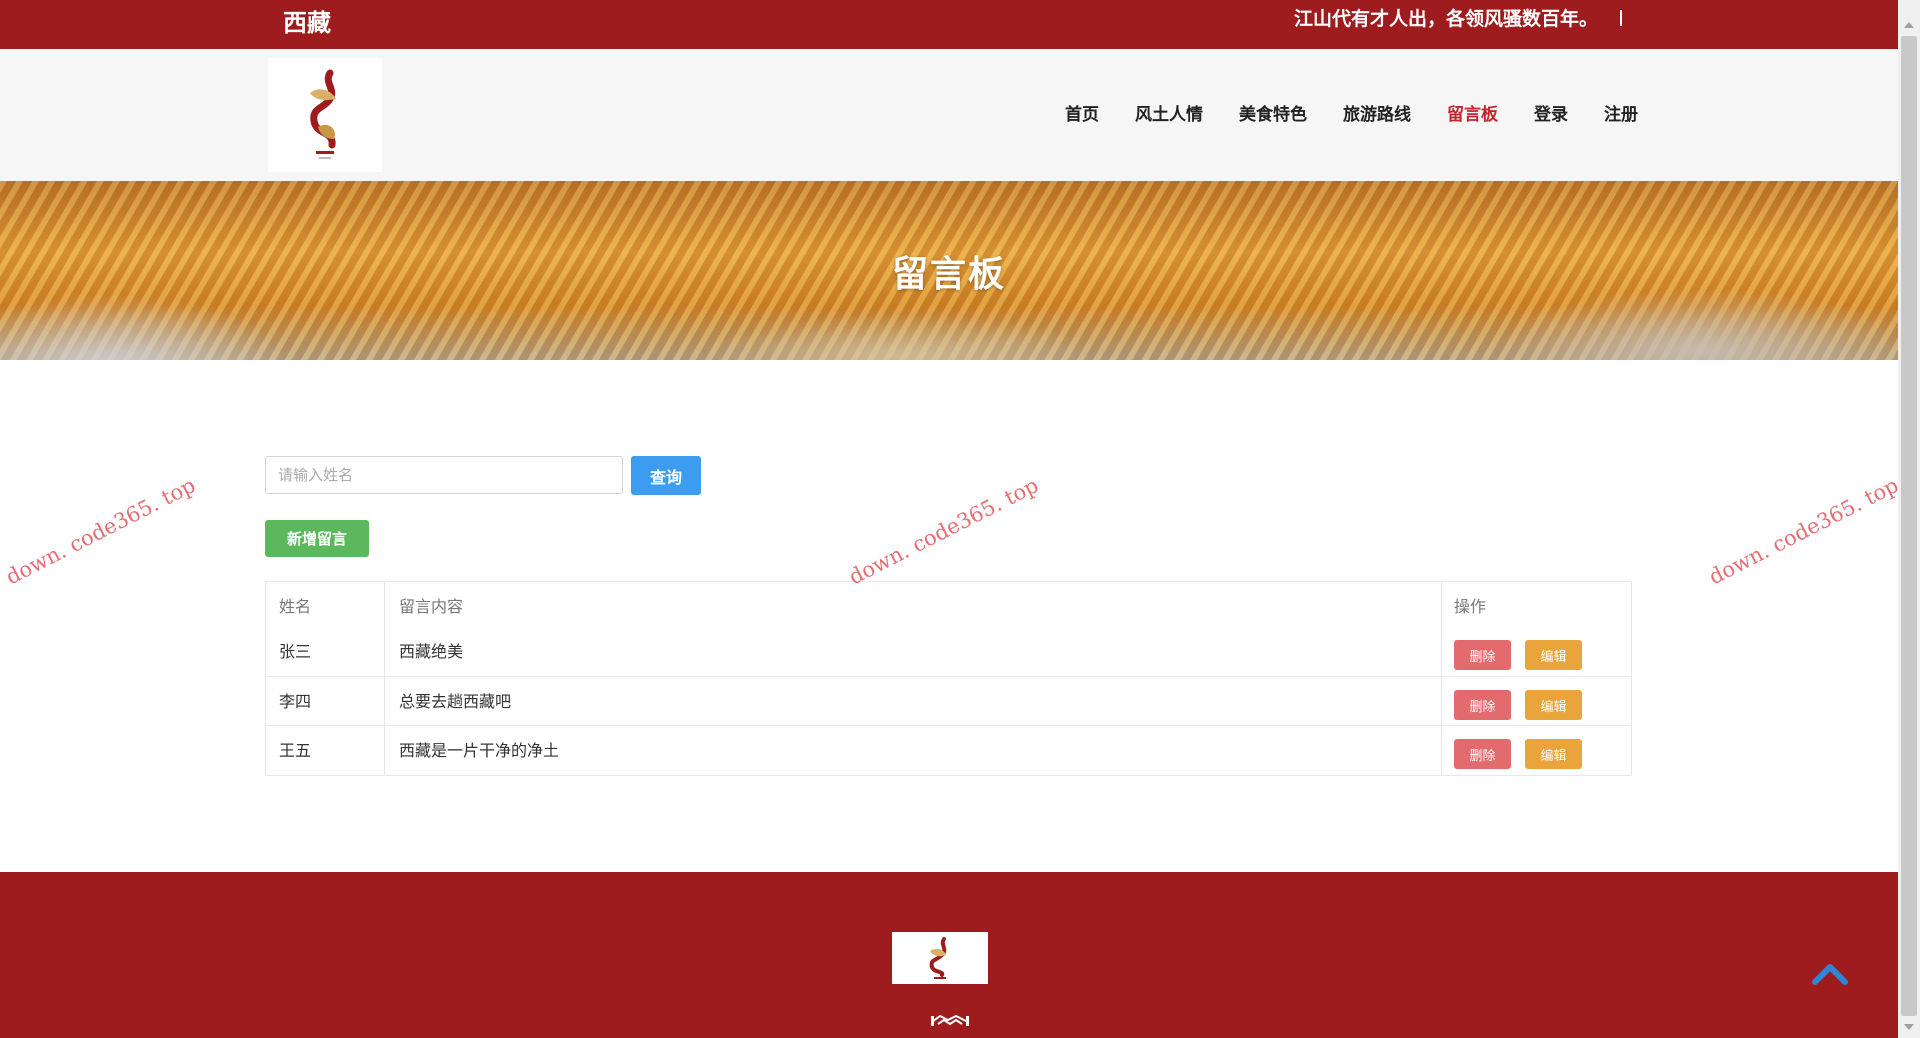 The height and width of the screenshot is (1038, 1920). I want to click on header-content: 留言内容, so click(431, 606).